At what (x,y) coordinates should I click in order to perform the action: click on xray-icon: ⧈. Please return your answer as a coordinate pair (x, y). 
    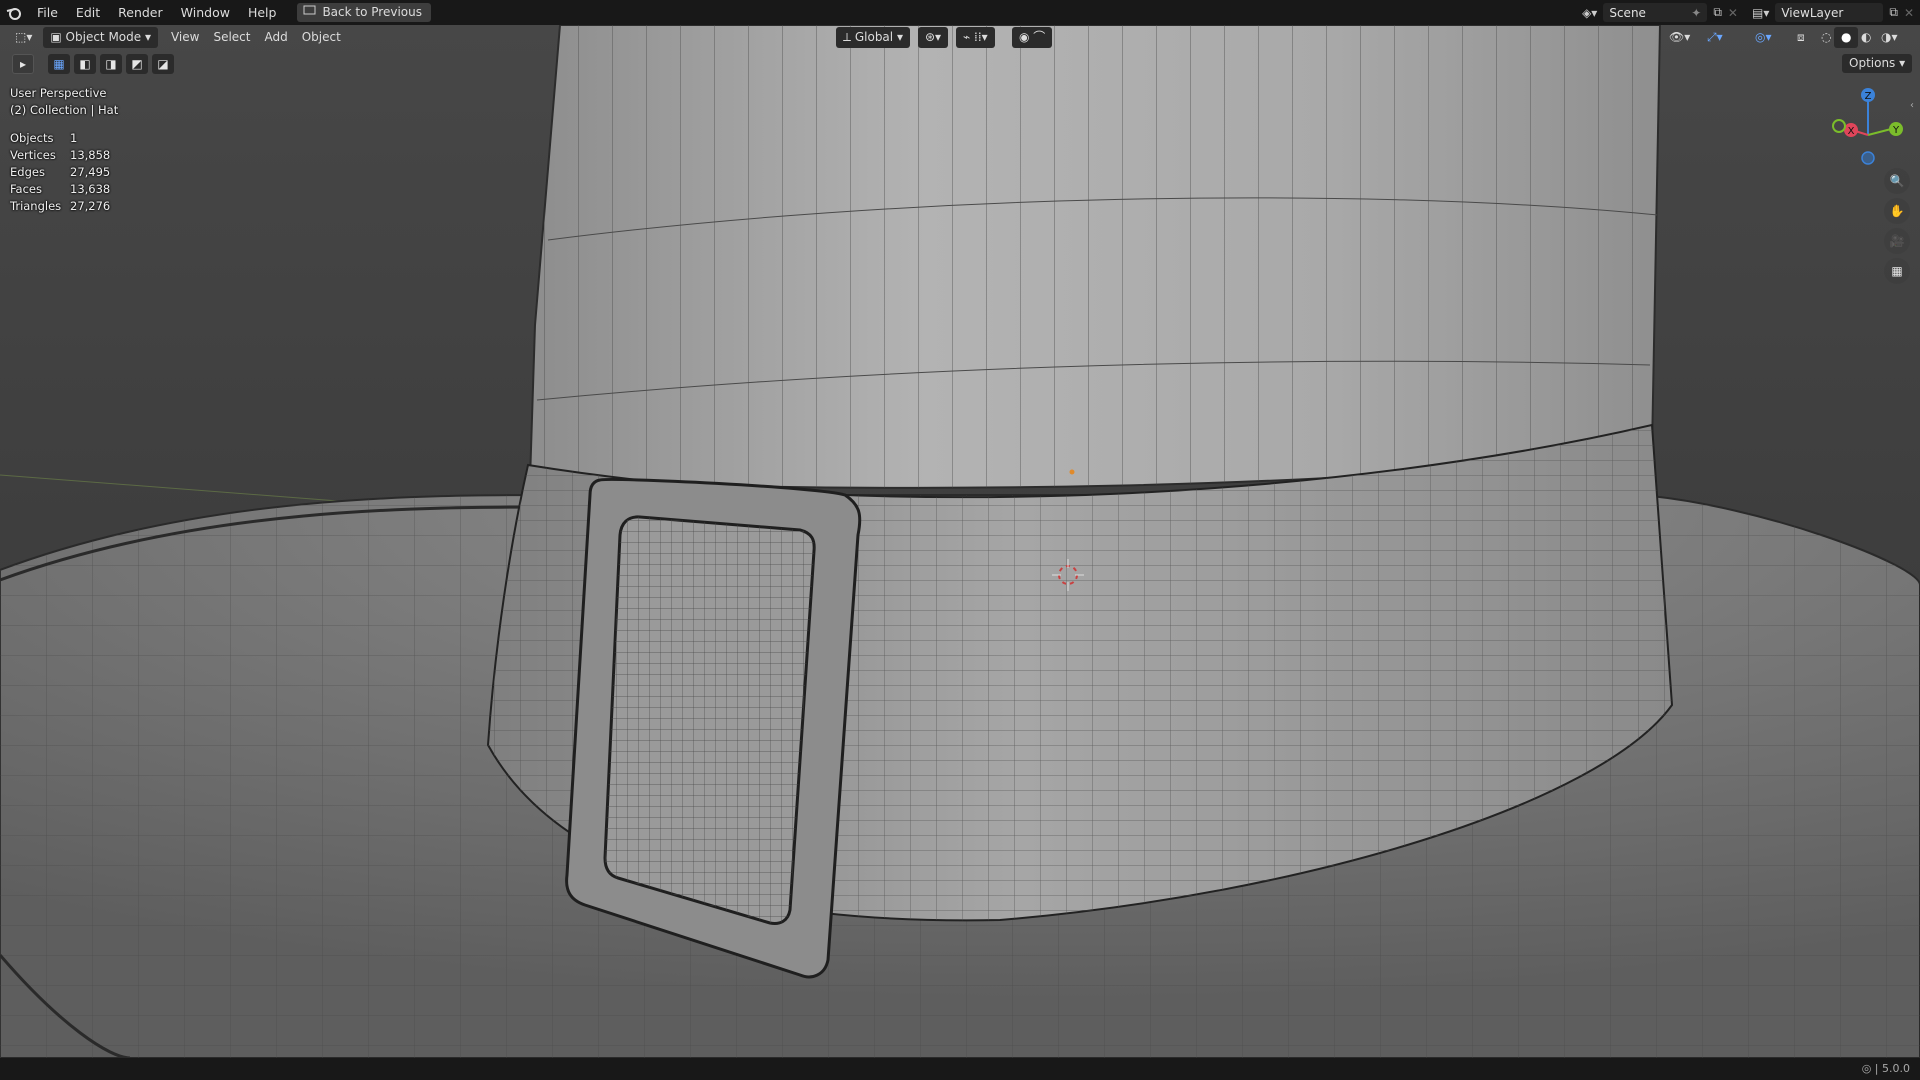
    Looking at the image, I should click on (1801, 37).